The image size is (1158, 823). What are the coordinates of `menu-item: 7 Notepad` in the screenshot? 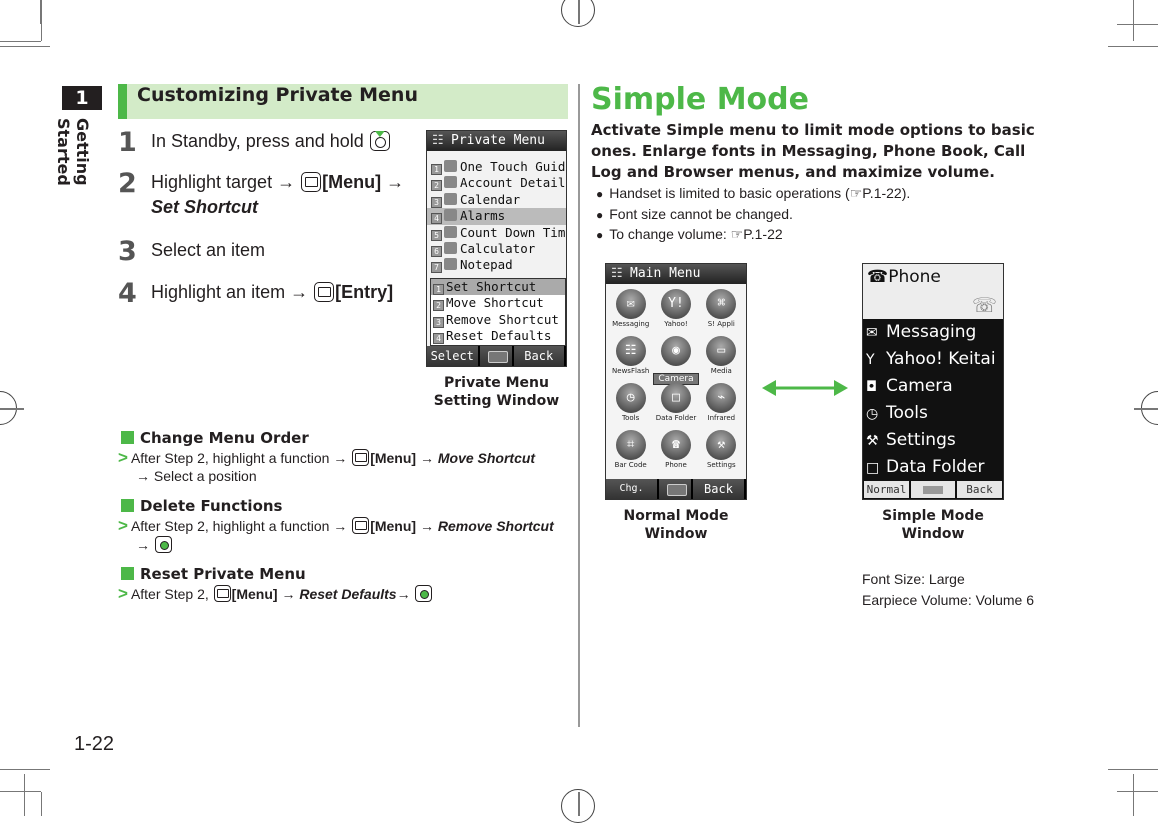 It's located at (496, 265).